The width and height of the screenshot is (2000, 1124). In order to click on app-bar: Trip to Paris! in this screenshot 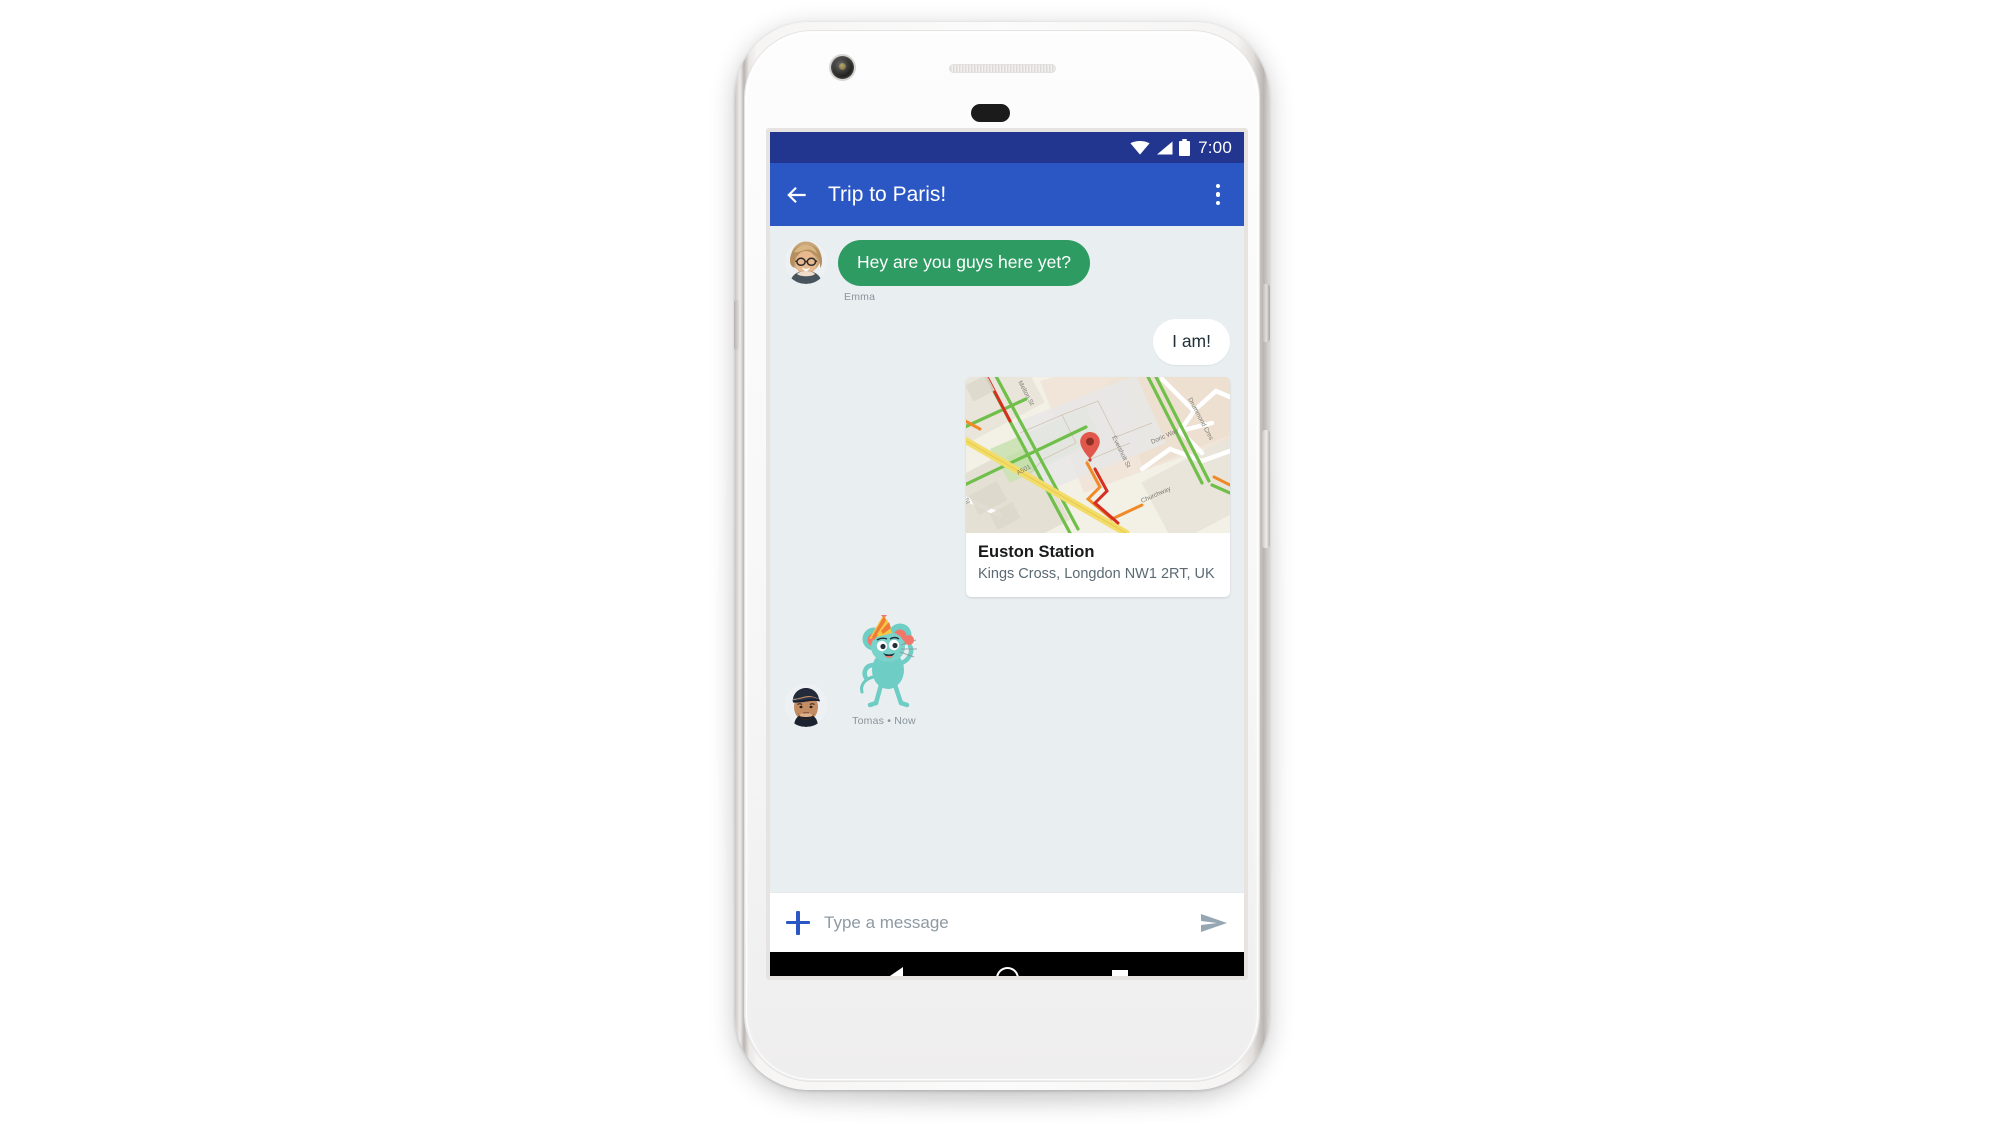, I will do `click(1007, 194)`.